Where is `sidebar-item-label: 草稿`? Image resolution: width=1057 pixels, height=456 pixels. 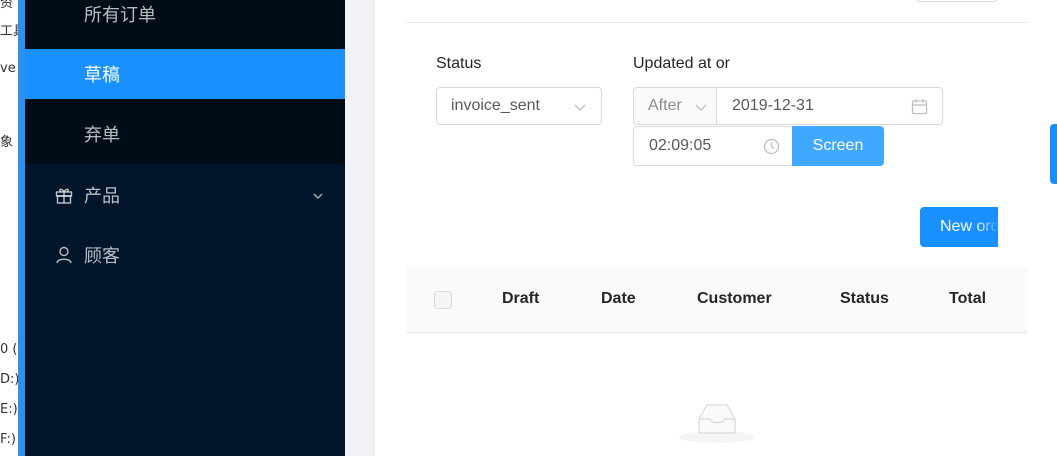
sidebar-item-label: 草稿 is located at coordinates (102, 75).